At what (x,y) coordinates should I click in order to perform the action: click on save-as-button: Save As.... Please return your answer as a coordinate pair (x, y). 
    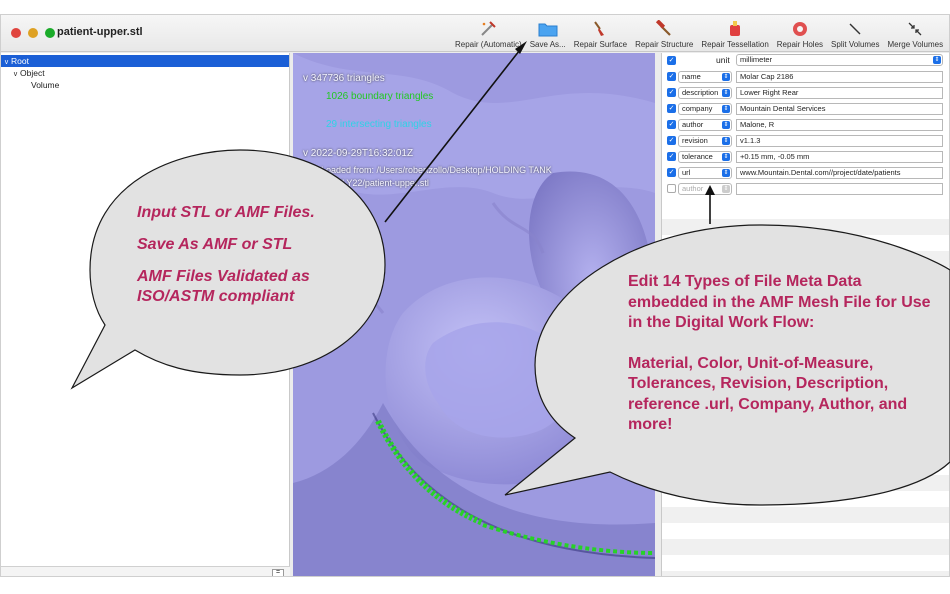
    Looking at the image, I should click on (548, 34).